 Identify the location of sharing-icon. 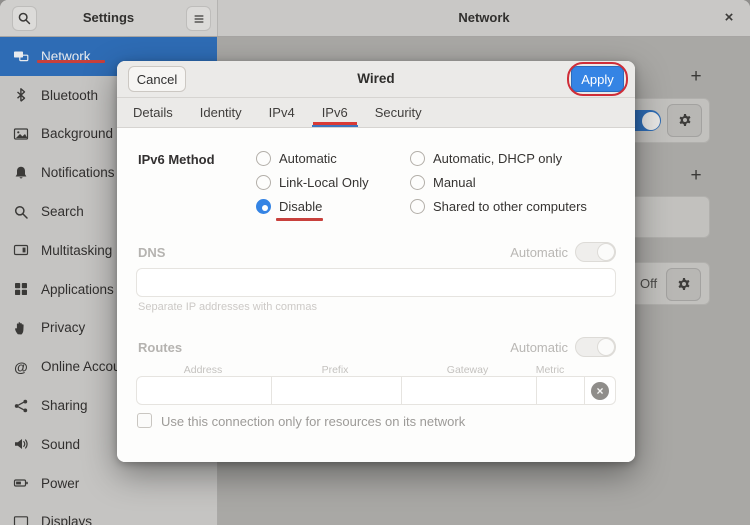
(21, 405).